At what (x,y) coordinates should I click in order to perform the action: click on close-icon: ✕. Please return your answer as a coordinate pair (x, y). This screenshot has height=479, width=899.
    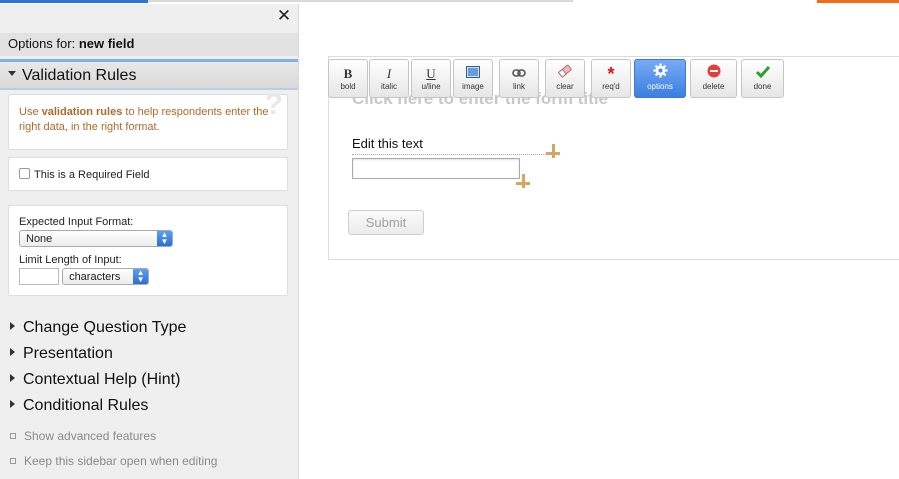
    Looking at the image, I should click on (284, 15).